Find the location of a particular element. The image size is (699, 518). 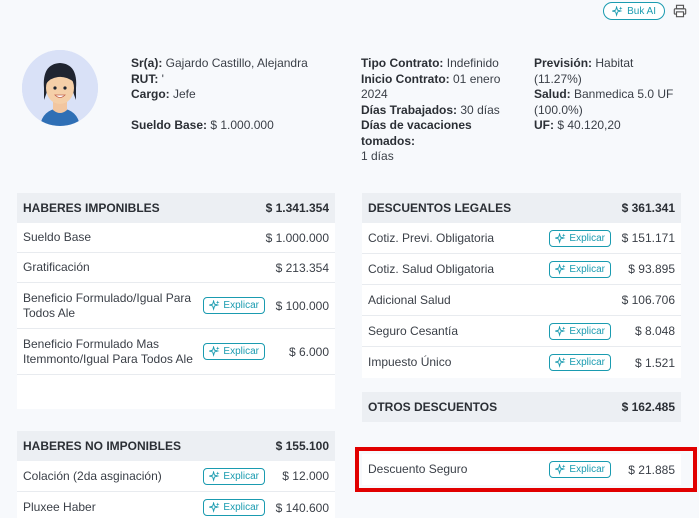

highlight-box is located at coordinates (526, 469).